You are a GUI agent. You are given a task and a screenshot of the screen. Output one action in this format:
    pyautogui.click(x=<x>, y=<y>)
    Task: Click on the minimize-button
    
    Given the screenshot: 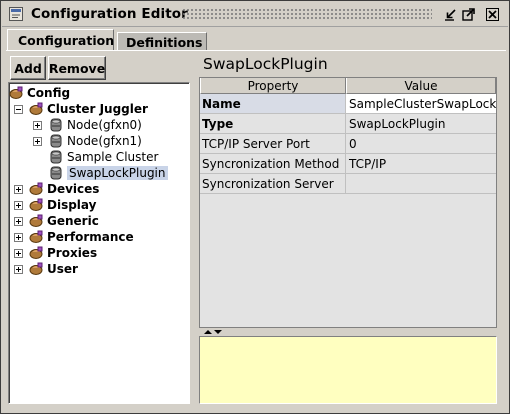 What is the action you would take?
    pyautogui.click(x=450, y=14)
    